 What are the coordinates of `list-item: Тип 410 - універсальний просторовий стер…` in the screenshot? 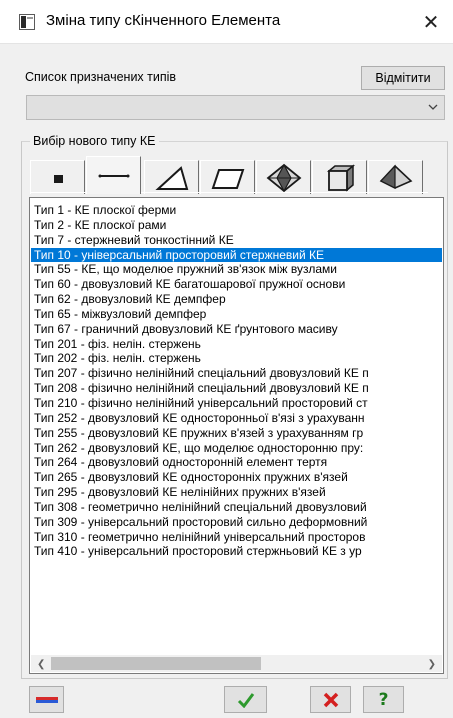 It's located at (236, 551).